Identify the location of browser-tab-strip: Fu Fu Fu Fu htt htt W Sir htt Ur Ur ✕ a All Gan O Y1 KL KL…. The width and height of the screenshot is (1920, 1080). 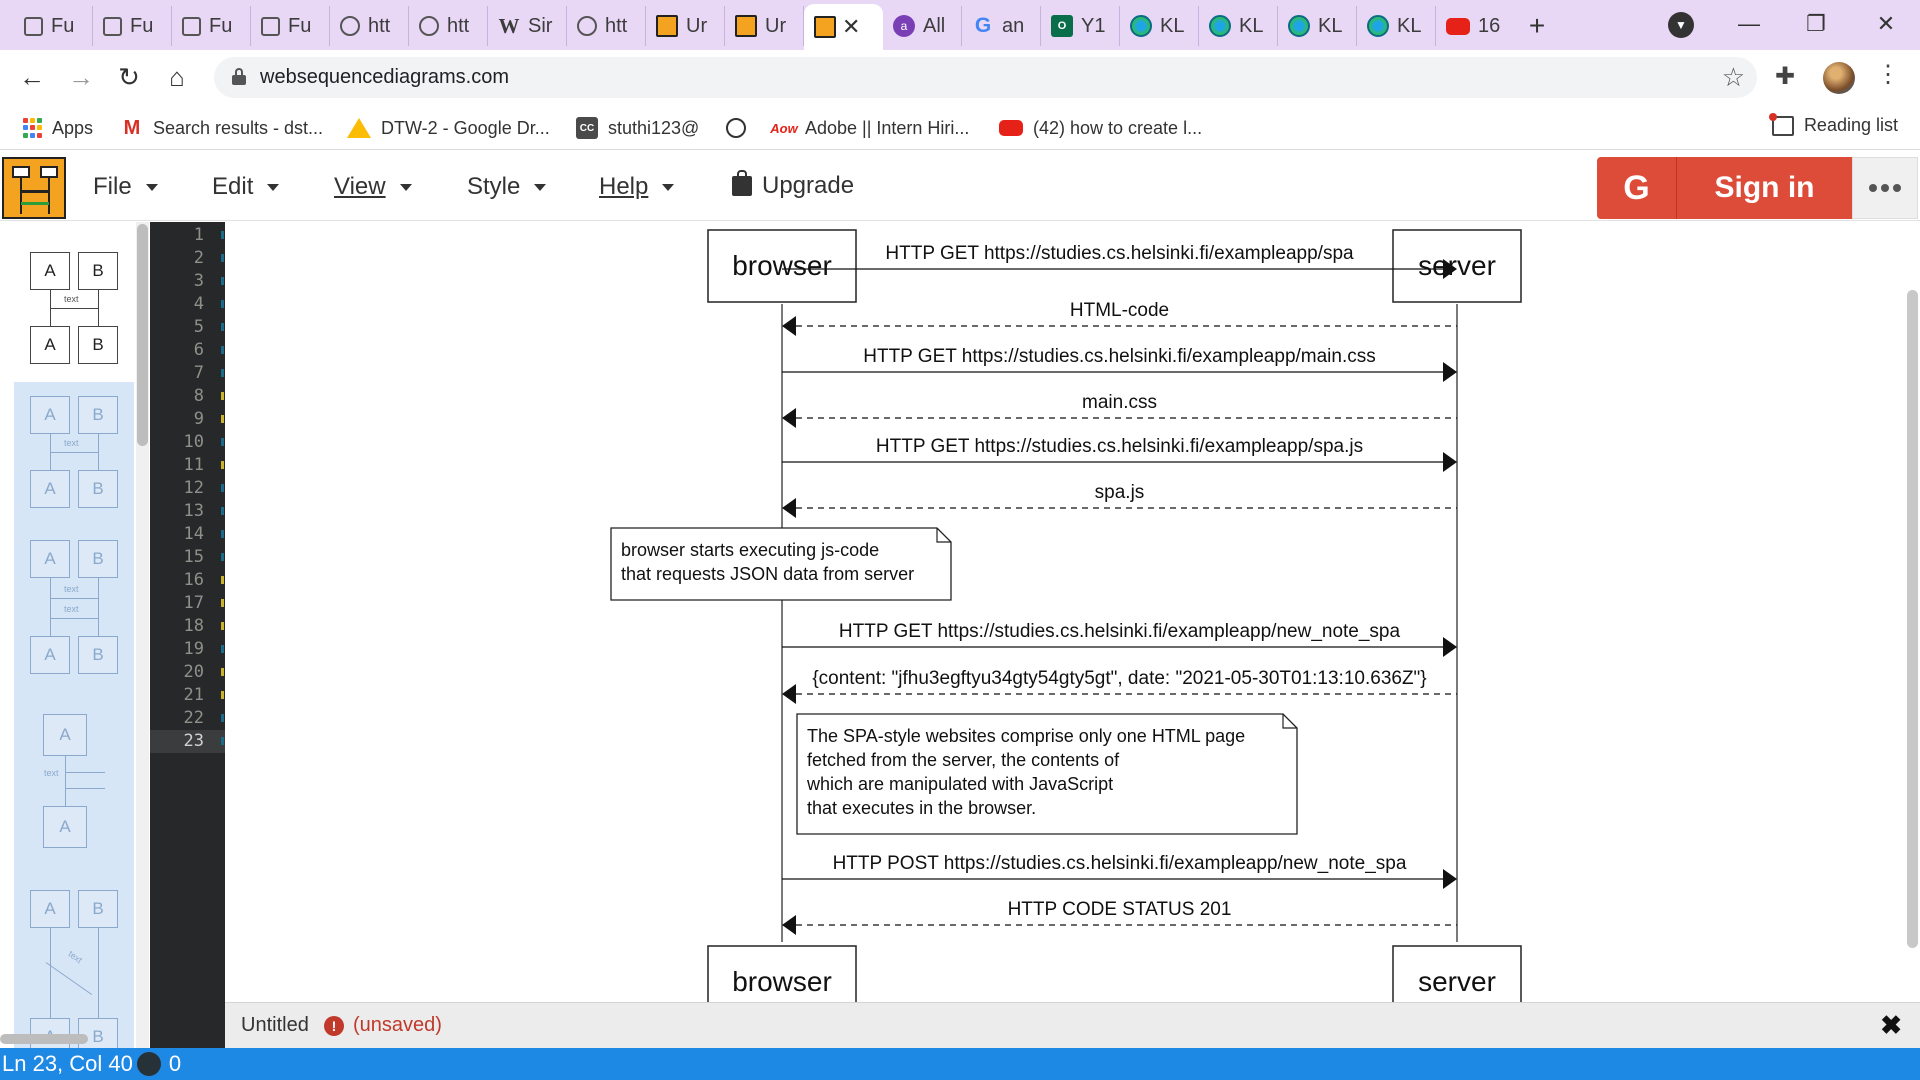
(960, 25).